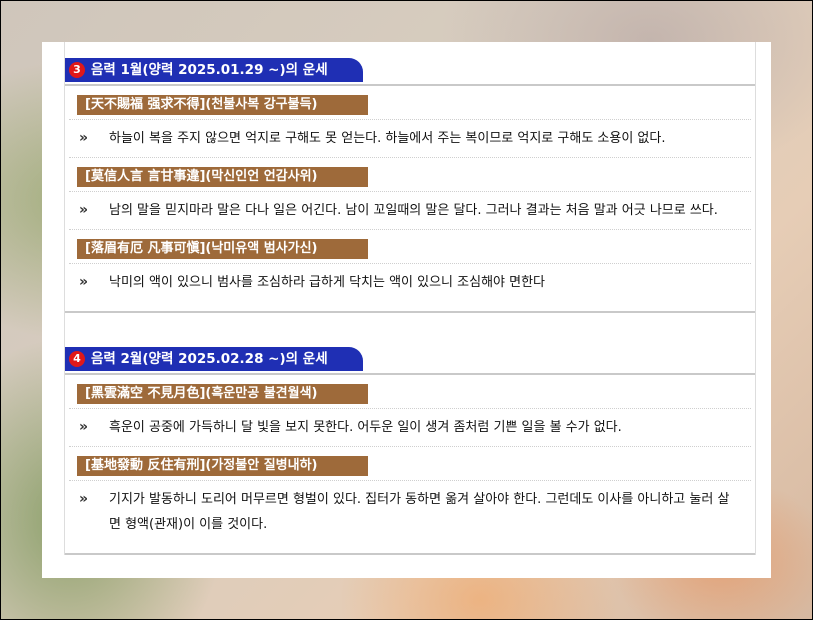 This screenshot has width=813, height=620. Describe the element at coordinates (77, 359) in the screenshot. I see `section-number-badge: 4` at that location.